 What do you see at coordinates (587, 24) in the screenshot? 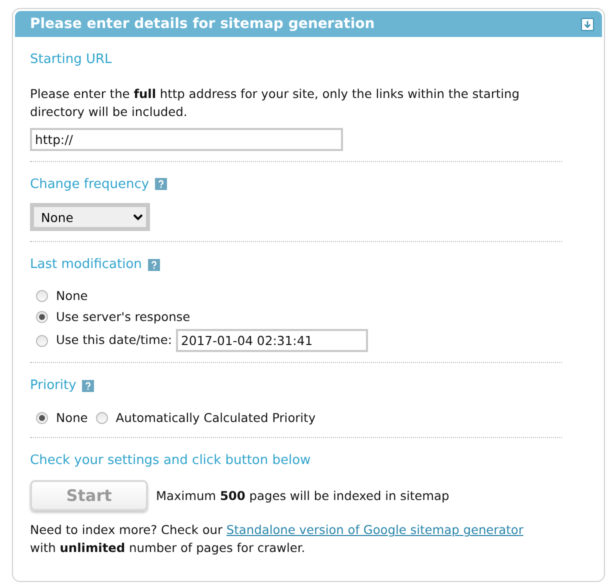
I see `collapse-icon` at bounding box center [587, 24].